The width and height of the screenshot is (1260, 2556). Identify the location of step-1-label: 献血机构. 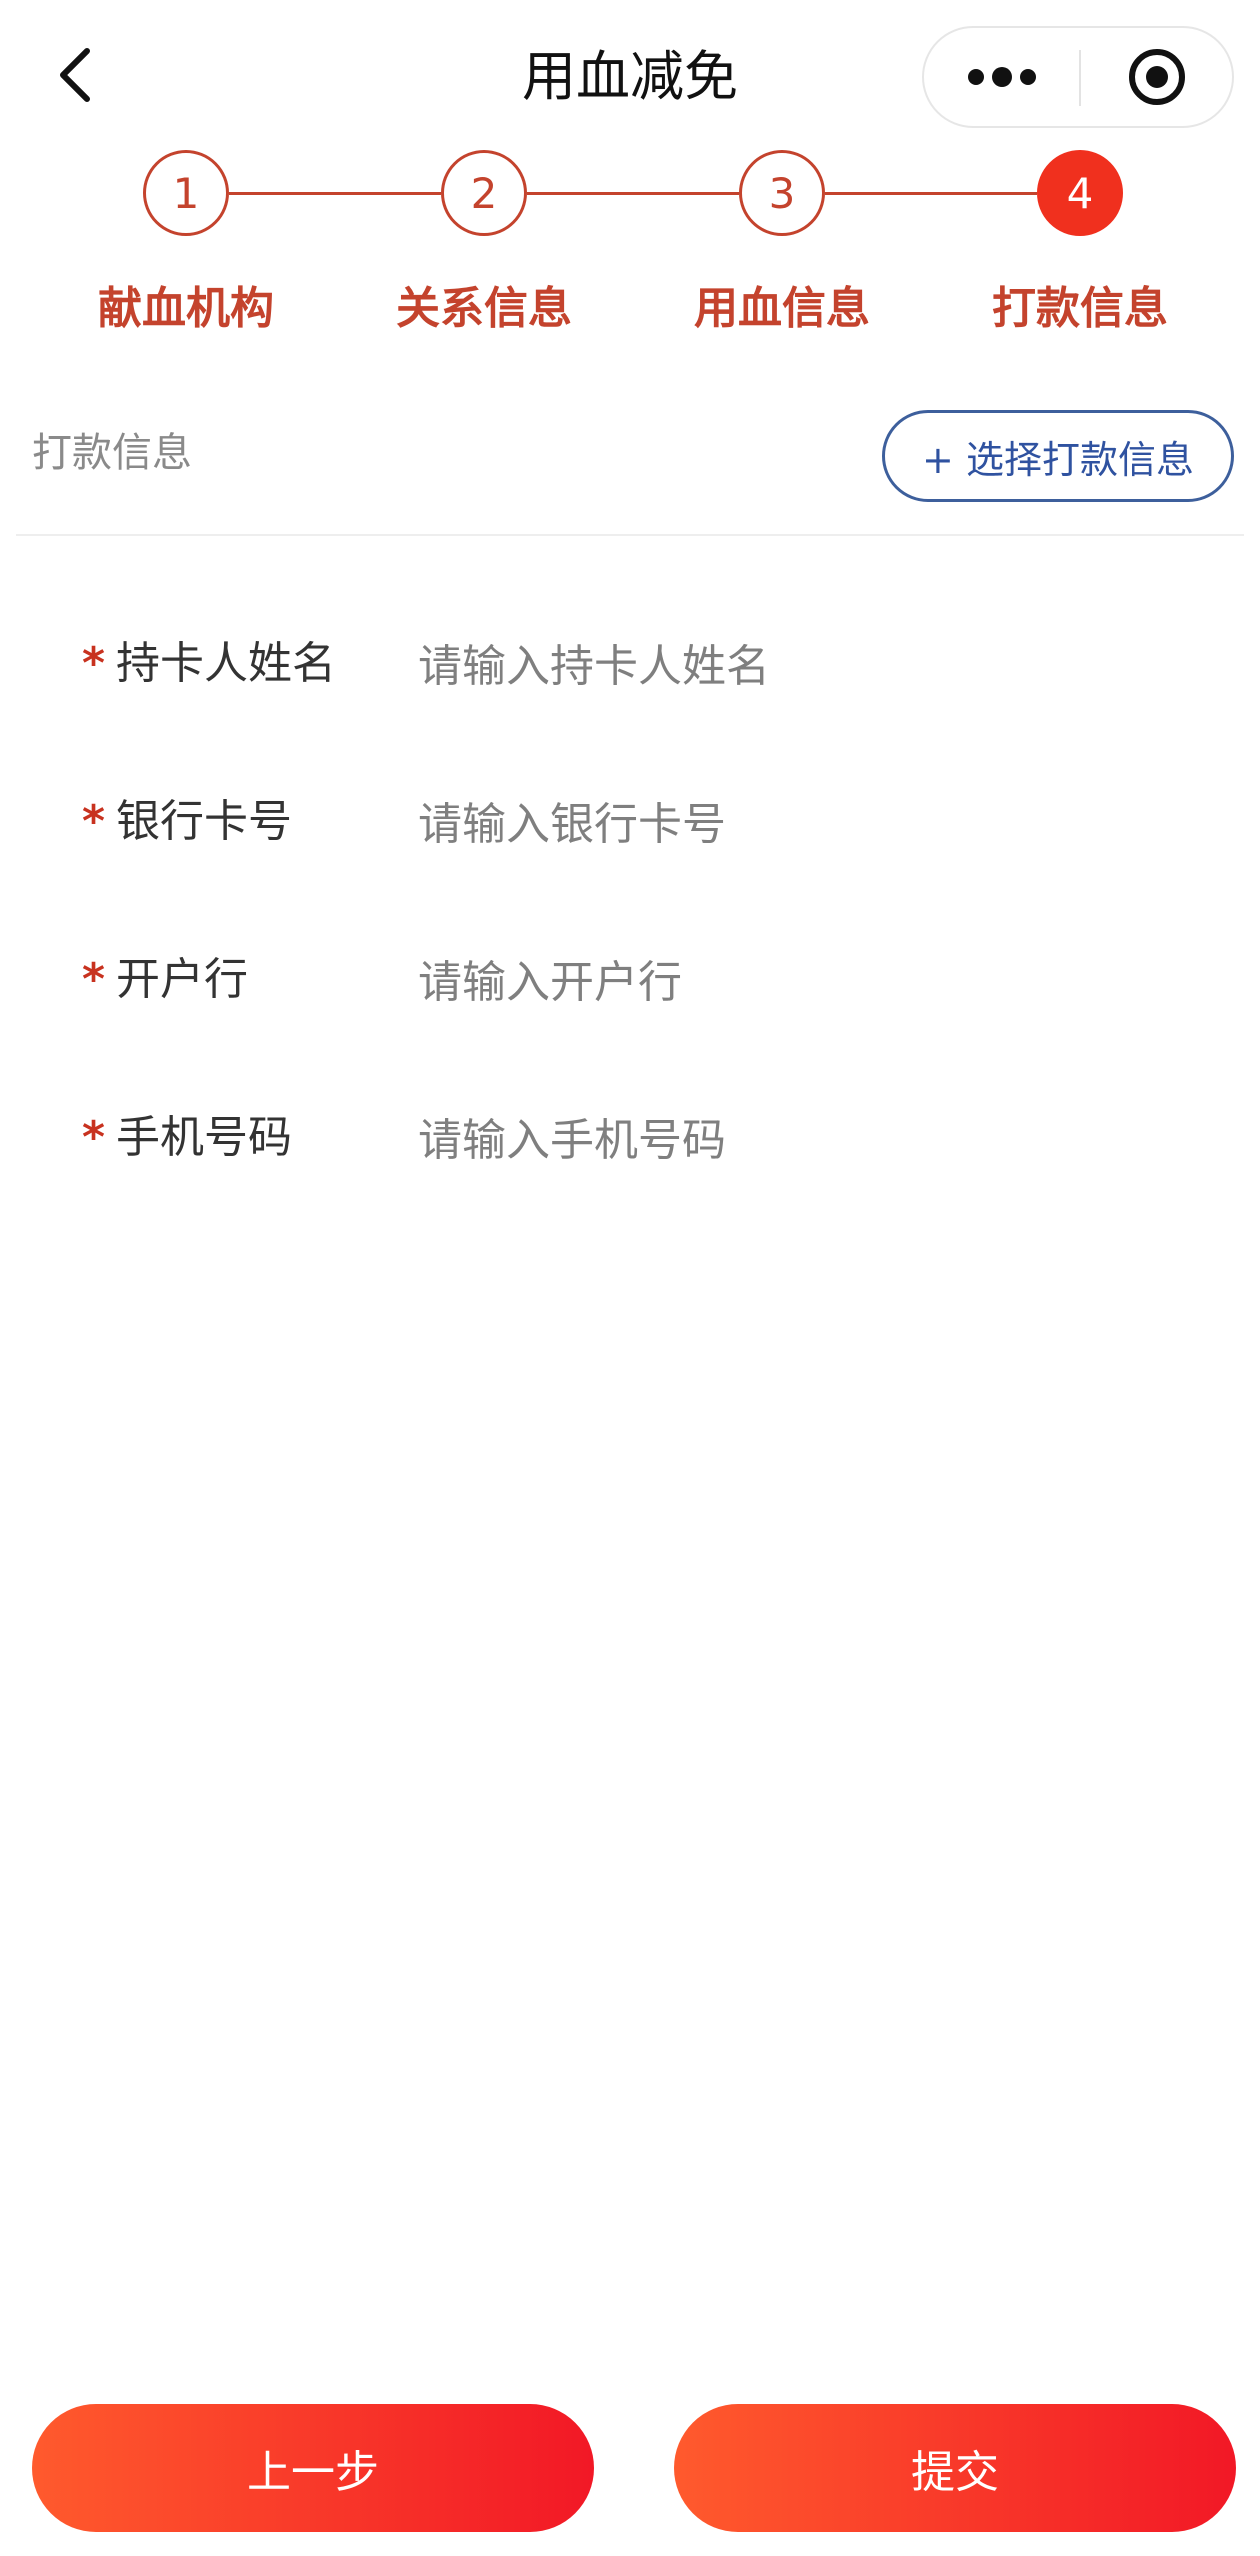
(186, 308).